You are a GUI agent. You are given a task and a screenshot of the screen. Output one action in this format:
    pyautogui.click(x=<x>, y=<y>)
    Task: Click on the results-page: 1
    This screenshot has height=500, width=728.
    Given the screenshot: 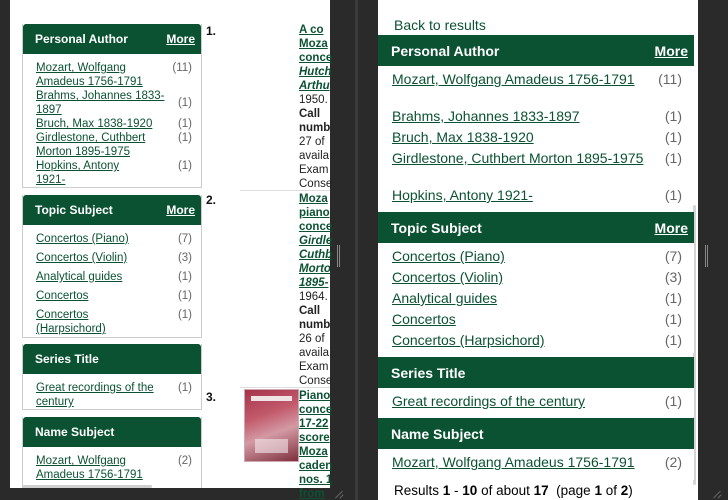 What is the action you would take?
    pyautogui.click(x=598, y=490)
    